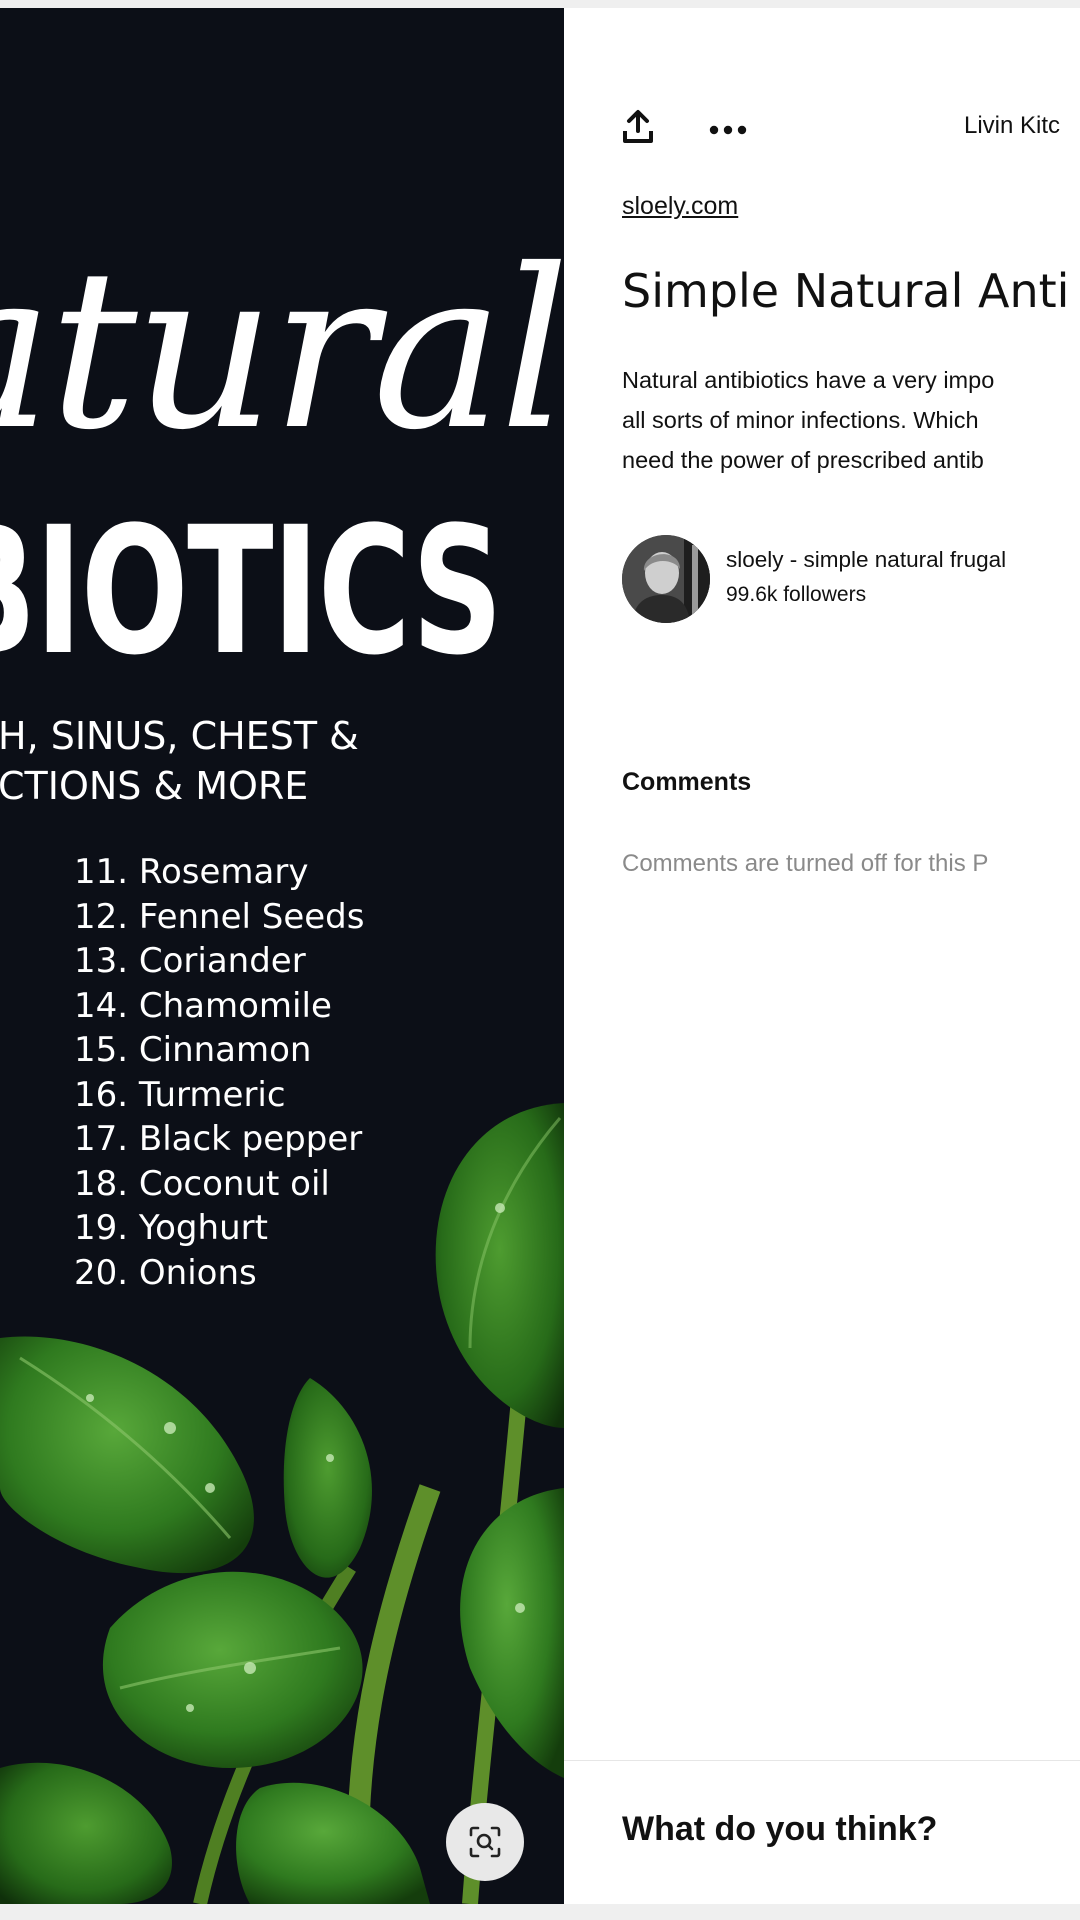 The height and width of the screenshot is (1920, 1080). Describe the element at coordinates (866, 560) in the screenshot. I see `creator-name: sloely - simple natural frugal` at that location.